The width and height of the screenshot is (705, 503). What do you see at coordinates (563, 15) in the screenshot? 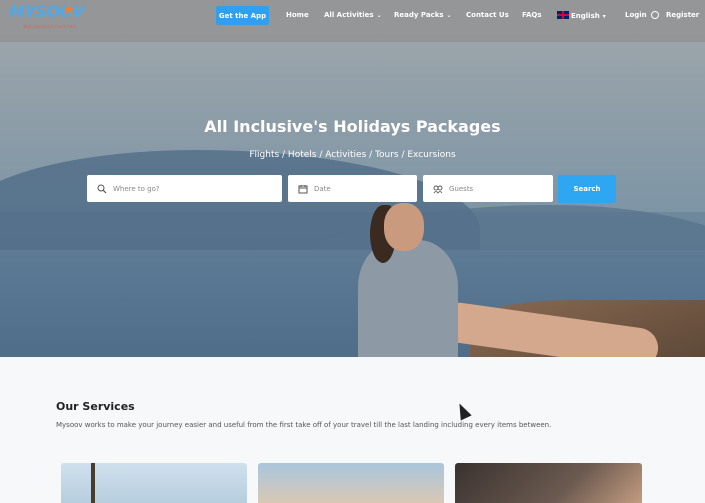
I see `uk-flag-icon` at bounding box center [563, 15].